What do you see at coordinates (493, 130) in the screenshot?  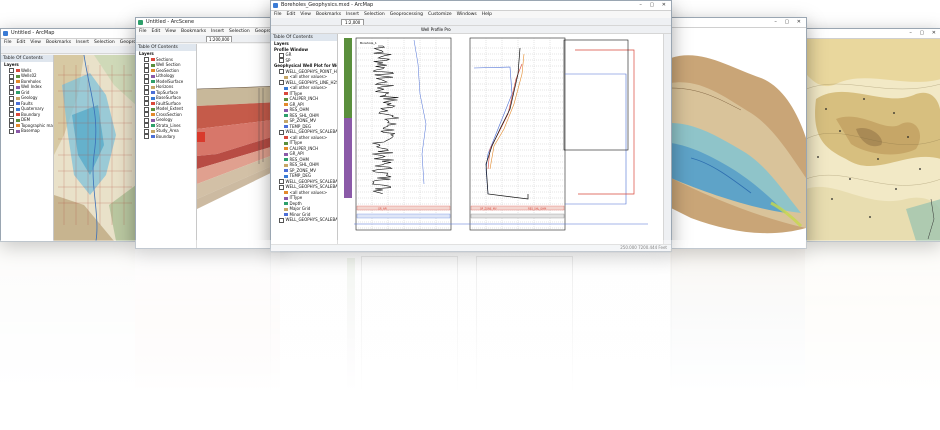 I see `resistivity-deep-curve` at bounding box center [493, 130].